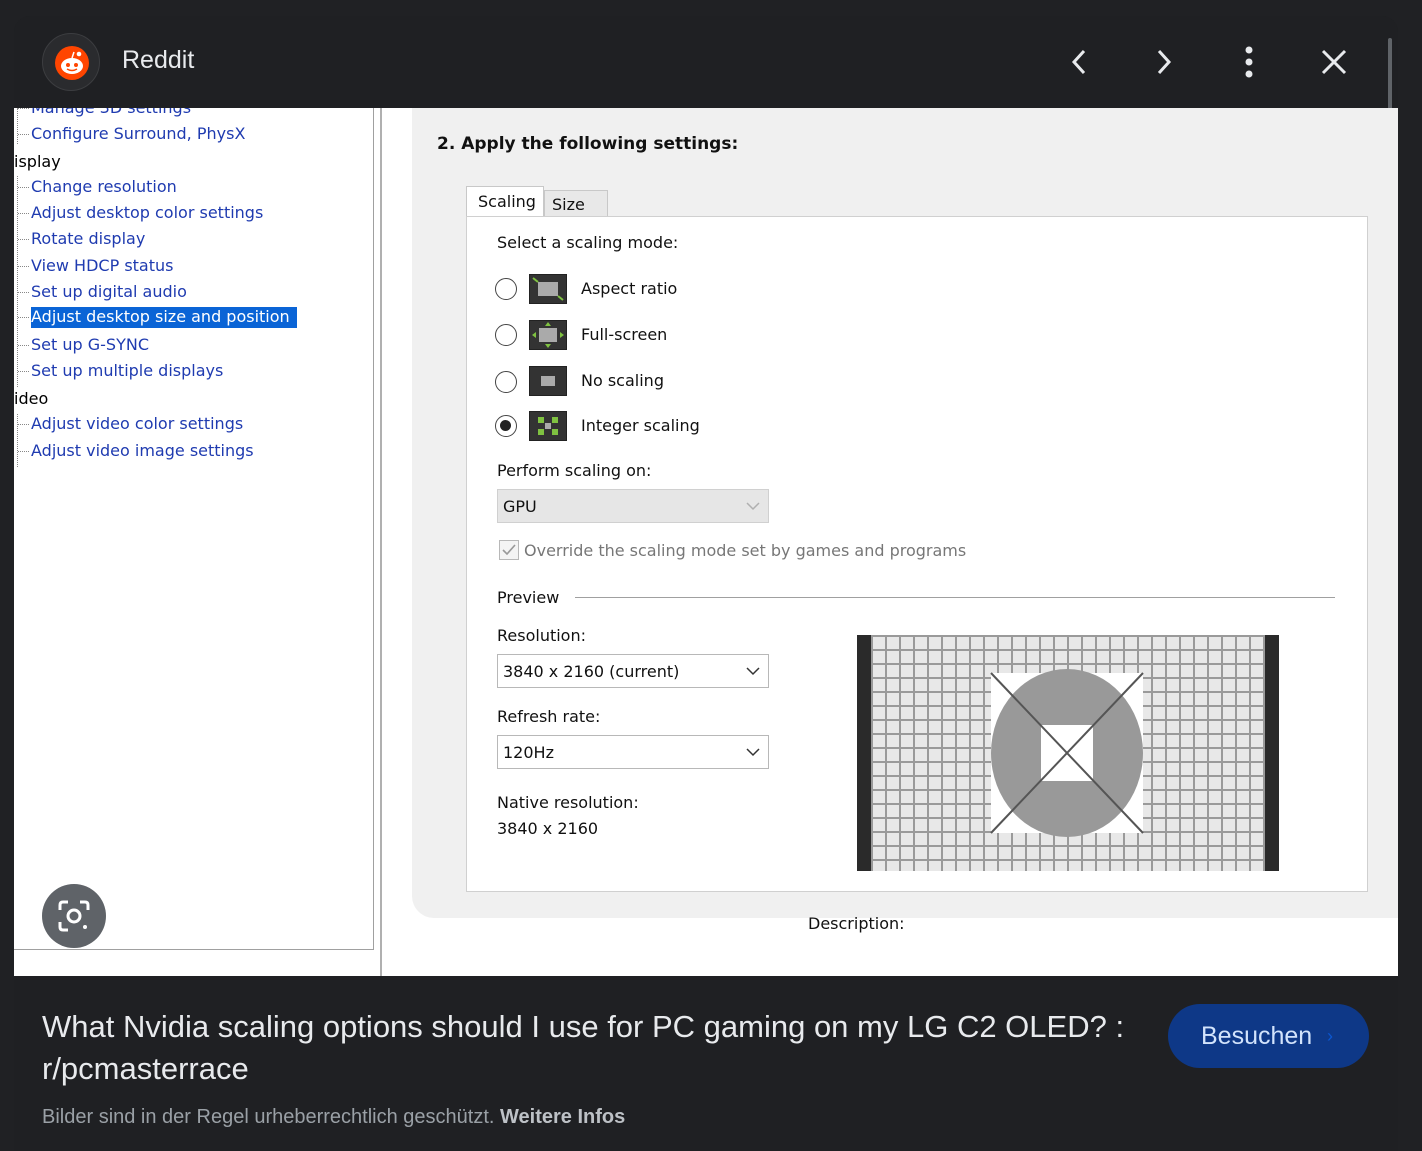 The image size is (1422, 1151). What do you see at coordinates (541, 635) in the screenshot?
I see `resolution-label: Resolution:` at bounding box center [541, 635].